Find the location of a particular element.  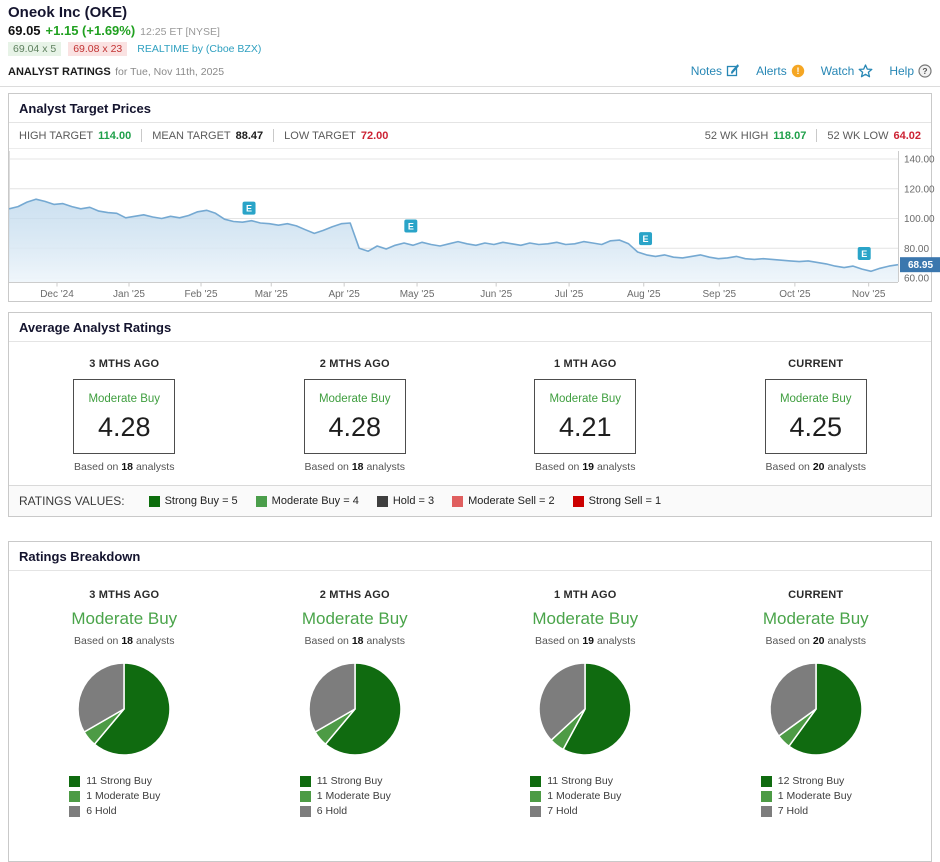

high-target: HIGH TARGET 114.00 is located at coordinates (75, 135).